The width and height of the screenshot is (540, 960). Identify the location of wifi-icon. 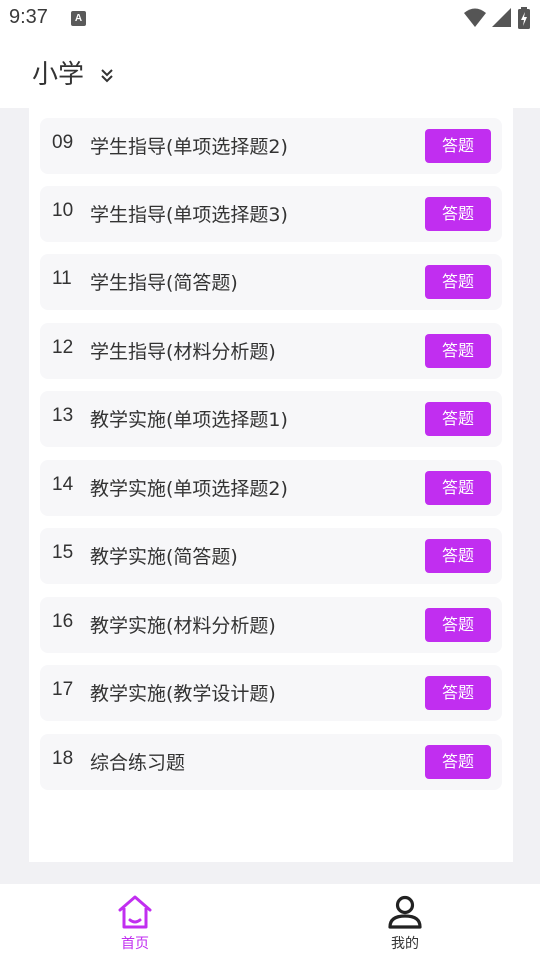
(475, 17).